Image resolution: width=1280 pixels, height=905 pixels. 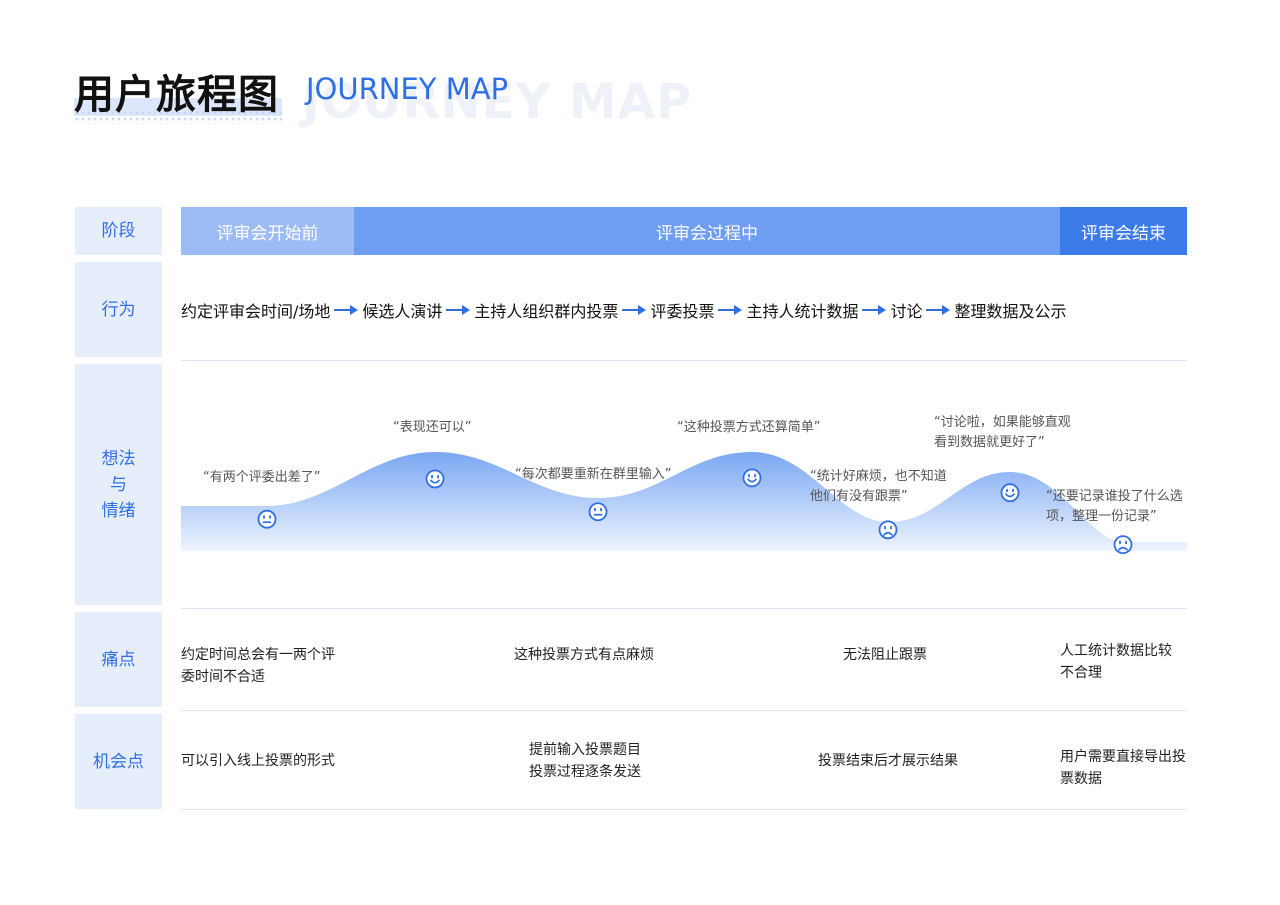 What do you see at coordinates (223, 677) in the screenshot?
I see `pain-point-line: 委时间不合适` at bounding box center [223, 677].